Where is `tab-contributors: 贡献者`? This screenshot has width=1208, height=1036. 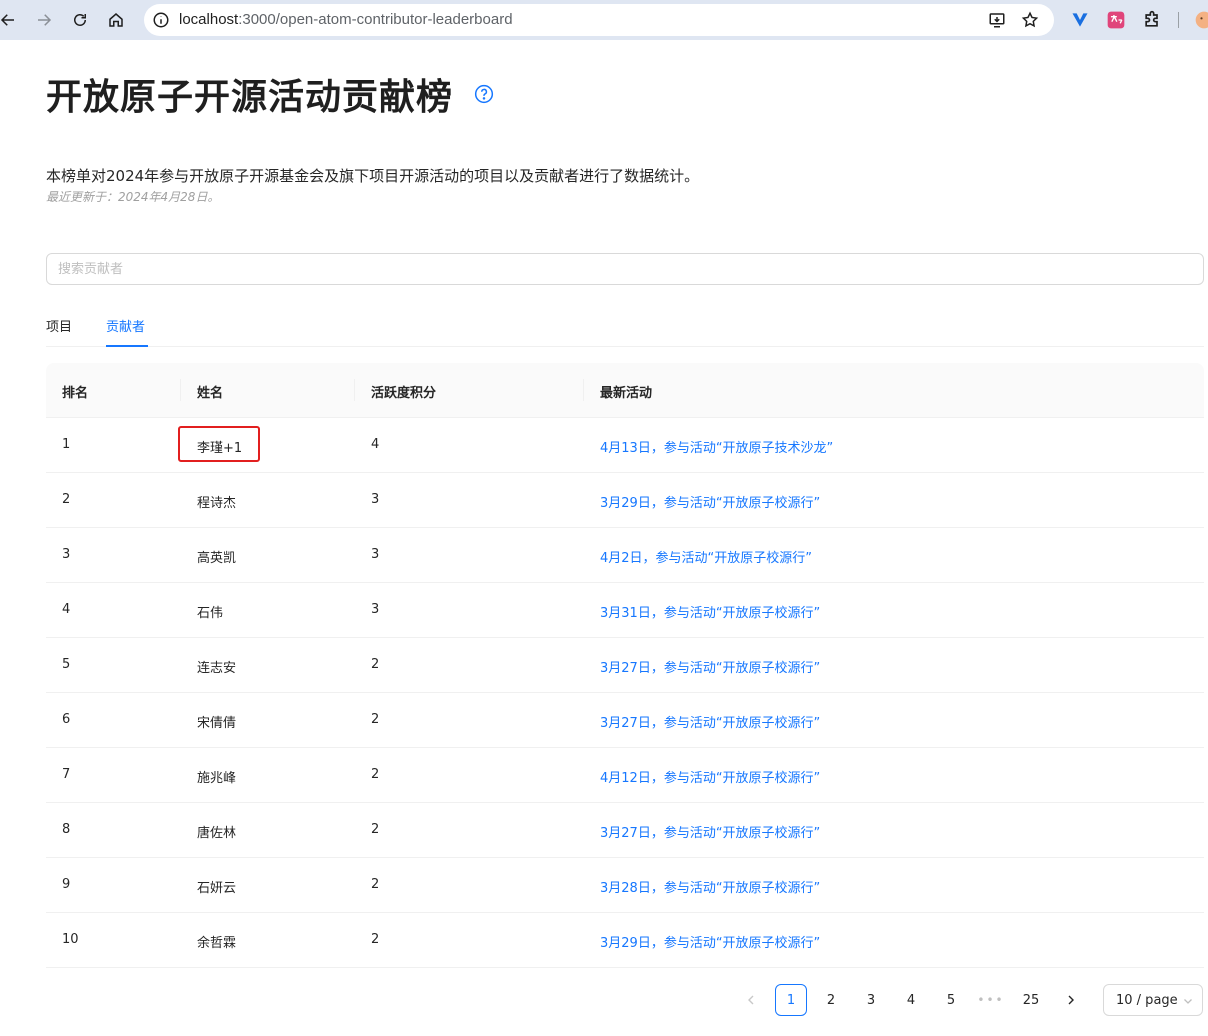 tab-contributors: 贡献者 is located at coordinates (125, 325).